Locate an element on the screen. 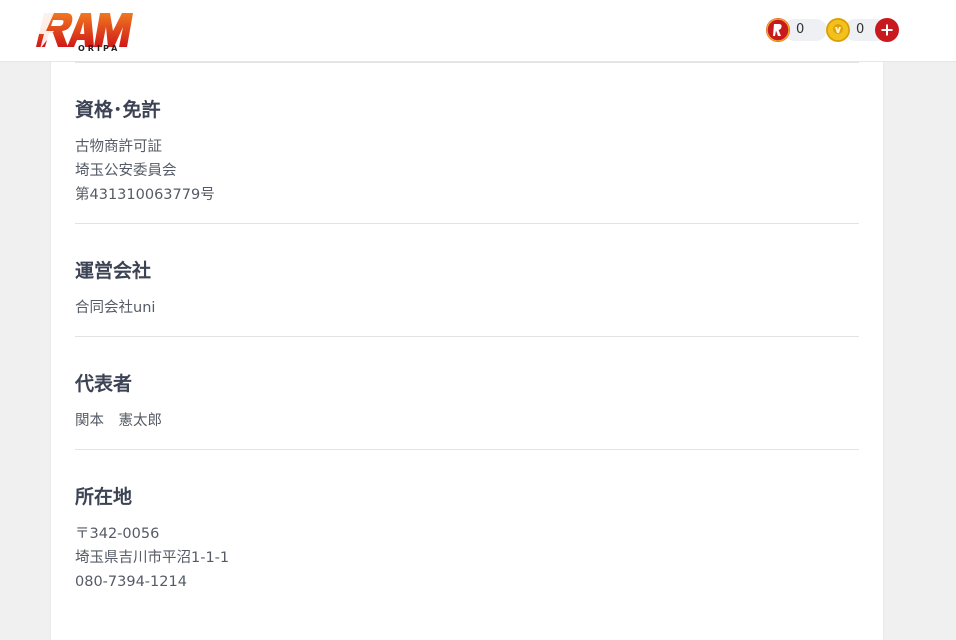 This screenshot has width=956, height=640. section-body-license: 古物商許可証 埼玉公安委員会 第431310063779号 is located at coordinates (145, 171).